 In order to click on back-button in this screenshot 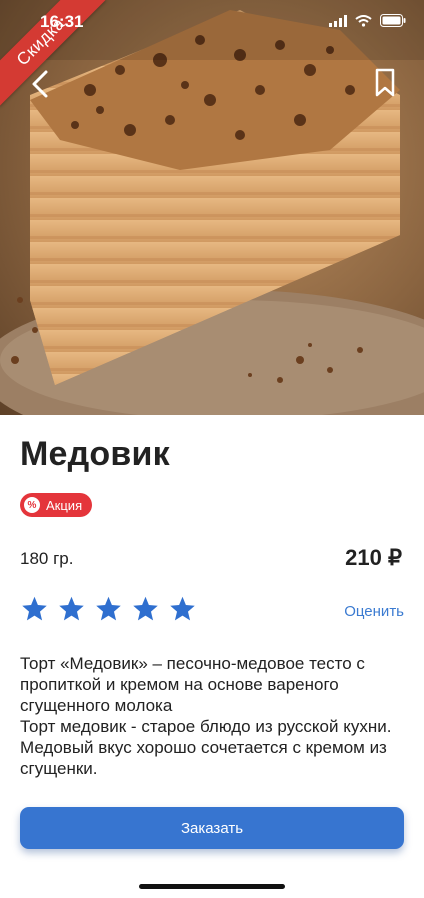, I will do `click(41, 84)`.